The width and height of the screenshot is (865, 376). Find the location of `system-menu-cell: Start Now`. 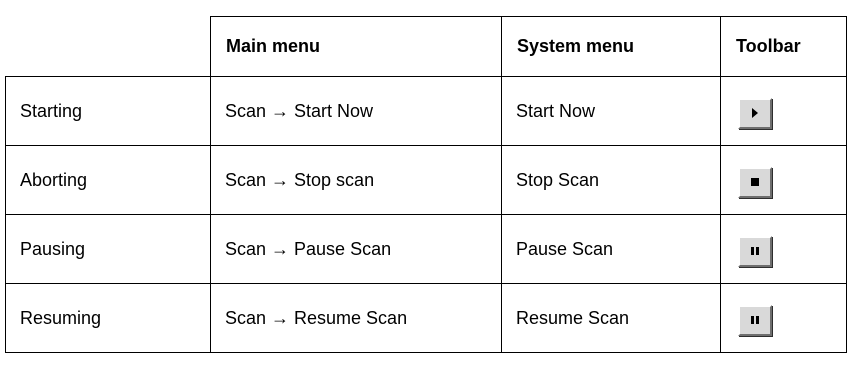

system-menu-cell: Start Now is located at coordinates (611, 111).